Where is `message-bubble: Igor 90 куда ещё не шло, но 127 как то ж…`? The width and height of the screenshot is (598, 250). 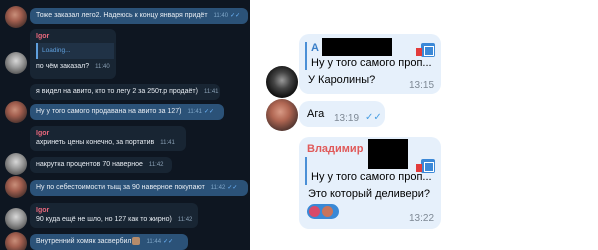 message-bubble: Igor 90 куда ещё не шло, но 127 как то ж… is located at coordinates (114, 215).